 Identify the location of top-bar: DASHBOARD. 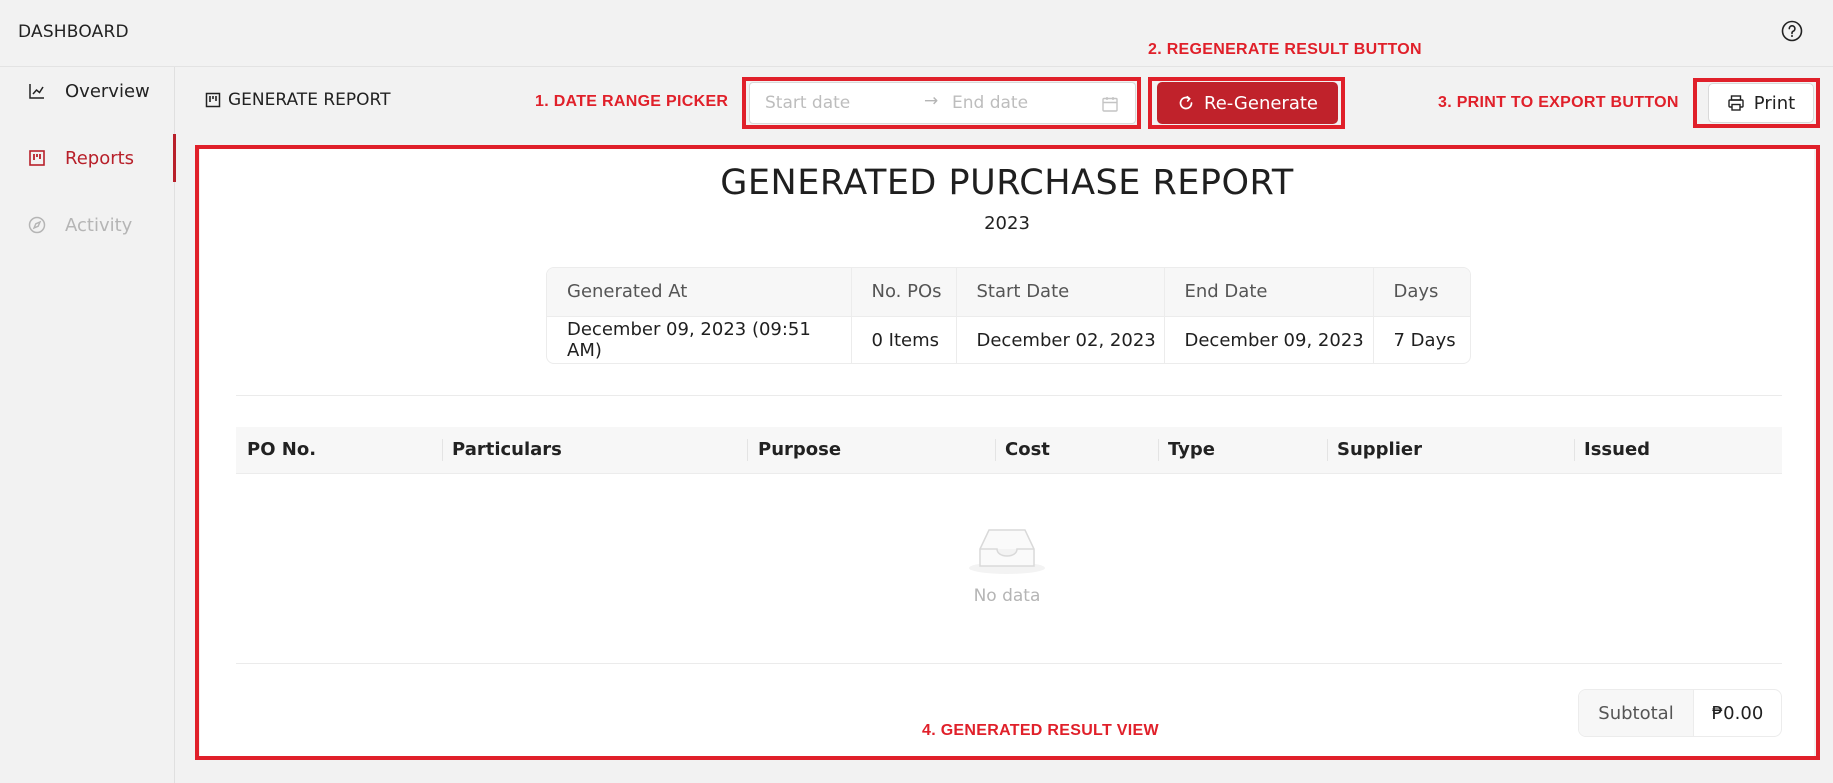
(916, 33).